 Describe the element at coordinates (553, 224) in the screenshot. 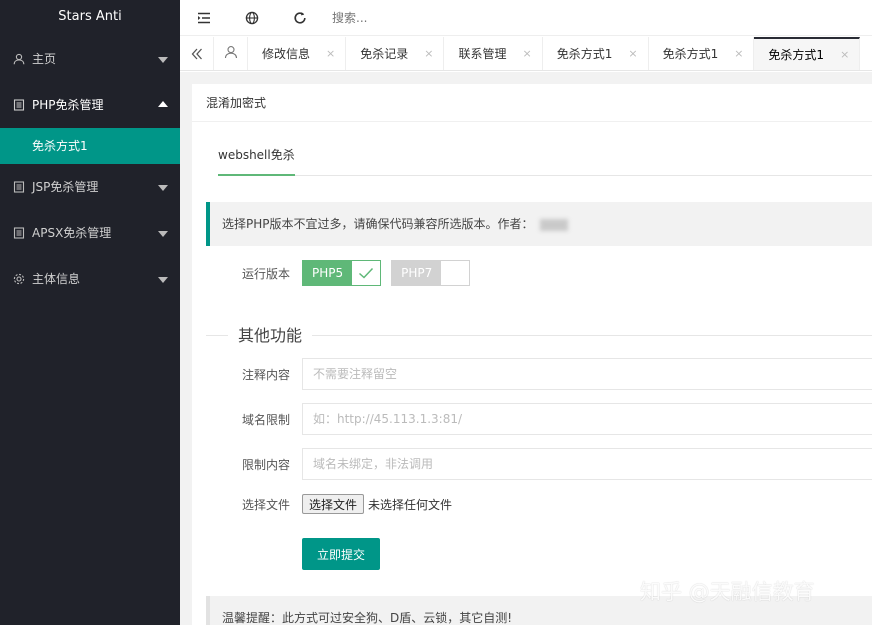

I see `author-redacted` at that location.